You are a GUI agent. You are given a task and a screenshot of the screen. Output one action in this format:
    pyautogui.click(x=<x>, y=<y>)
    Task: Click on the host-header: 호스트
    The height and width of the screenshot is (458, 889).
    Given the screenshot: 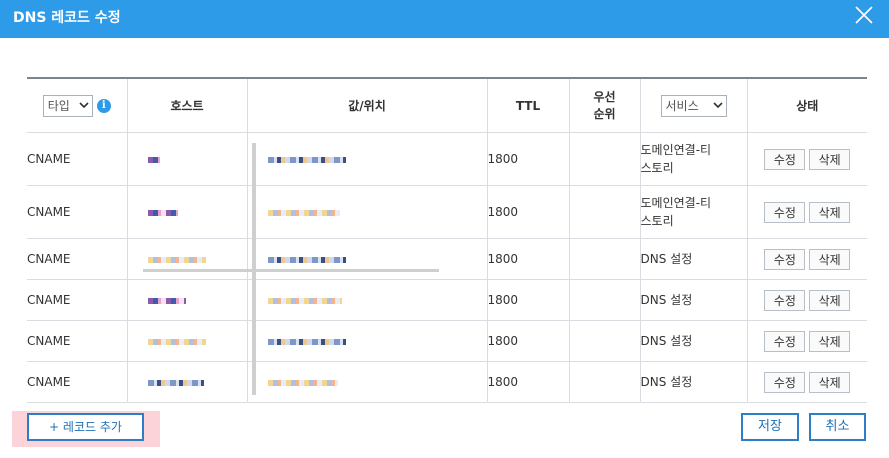 What is the action you would take?
    pyautogui.click(x=187, y=105)
    